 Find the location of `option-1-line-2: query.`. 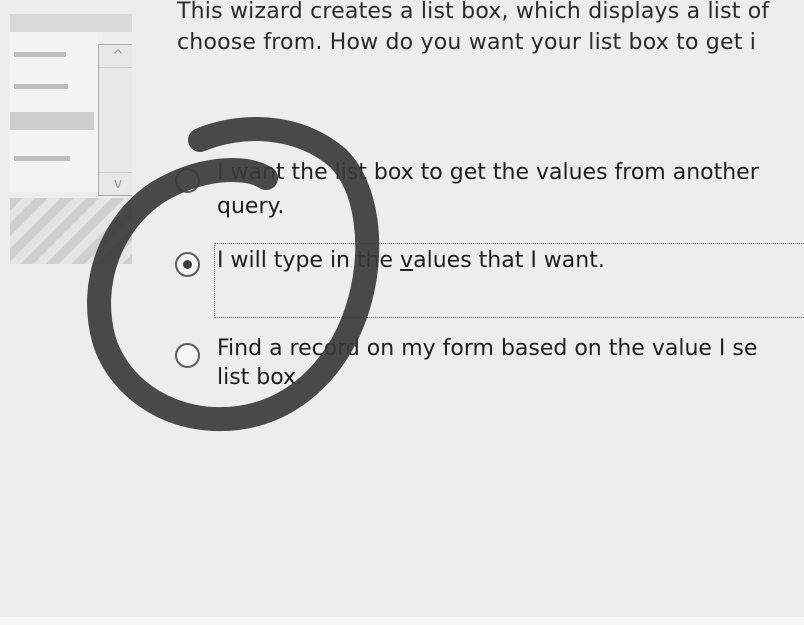

option-1-line-2: query. is located at coordinates (251, 206).